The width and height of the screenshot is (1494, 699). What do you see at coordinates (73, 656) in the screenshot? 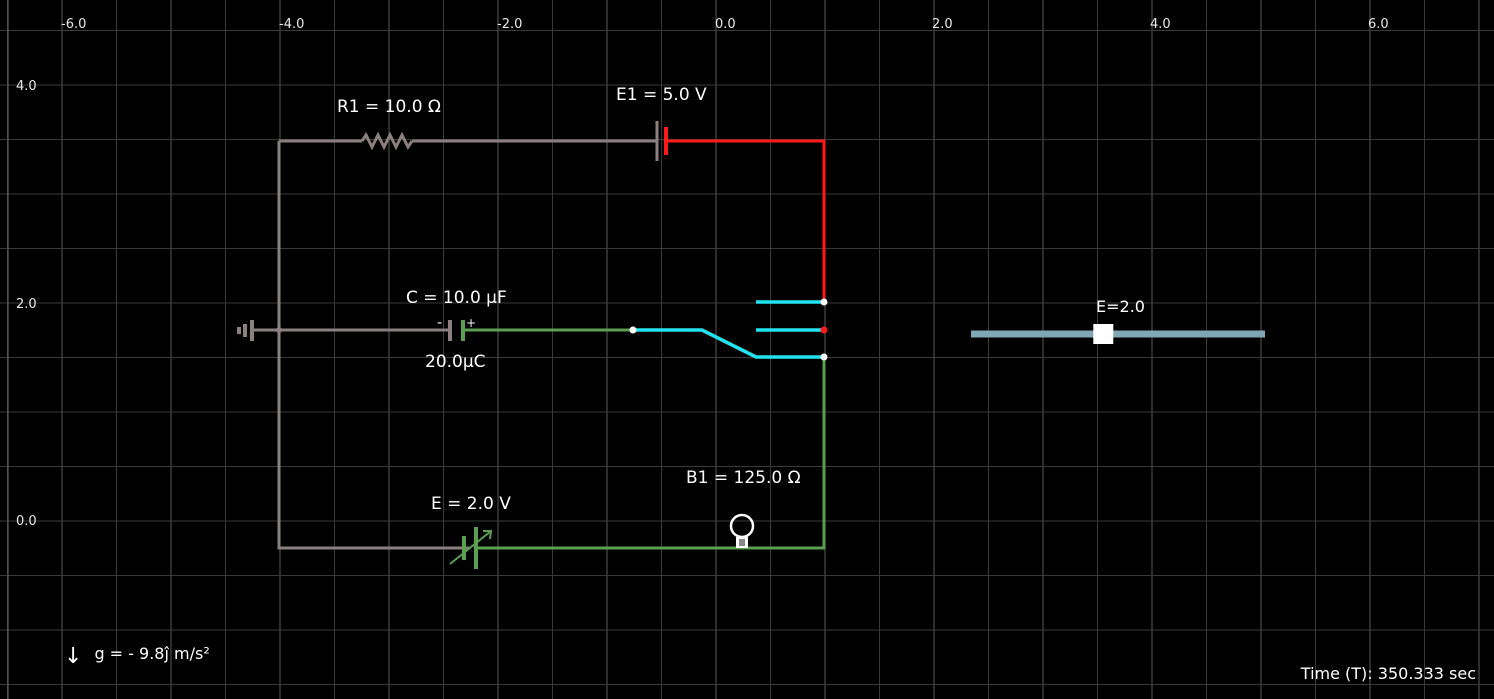
I see `gravity-arrow-icon: ↓` at bounding box center [73, 656].